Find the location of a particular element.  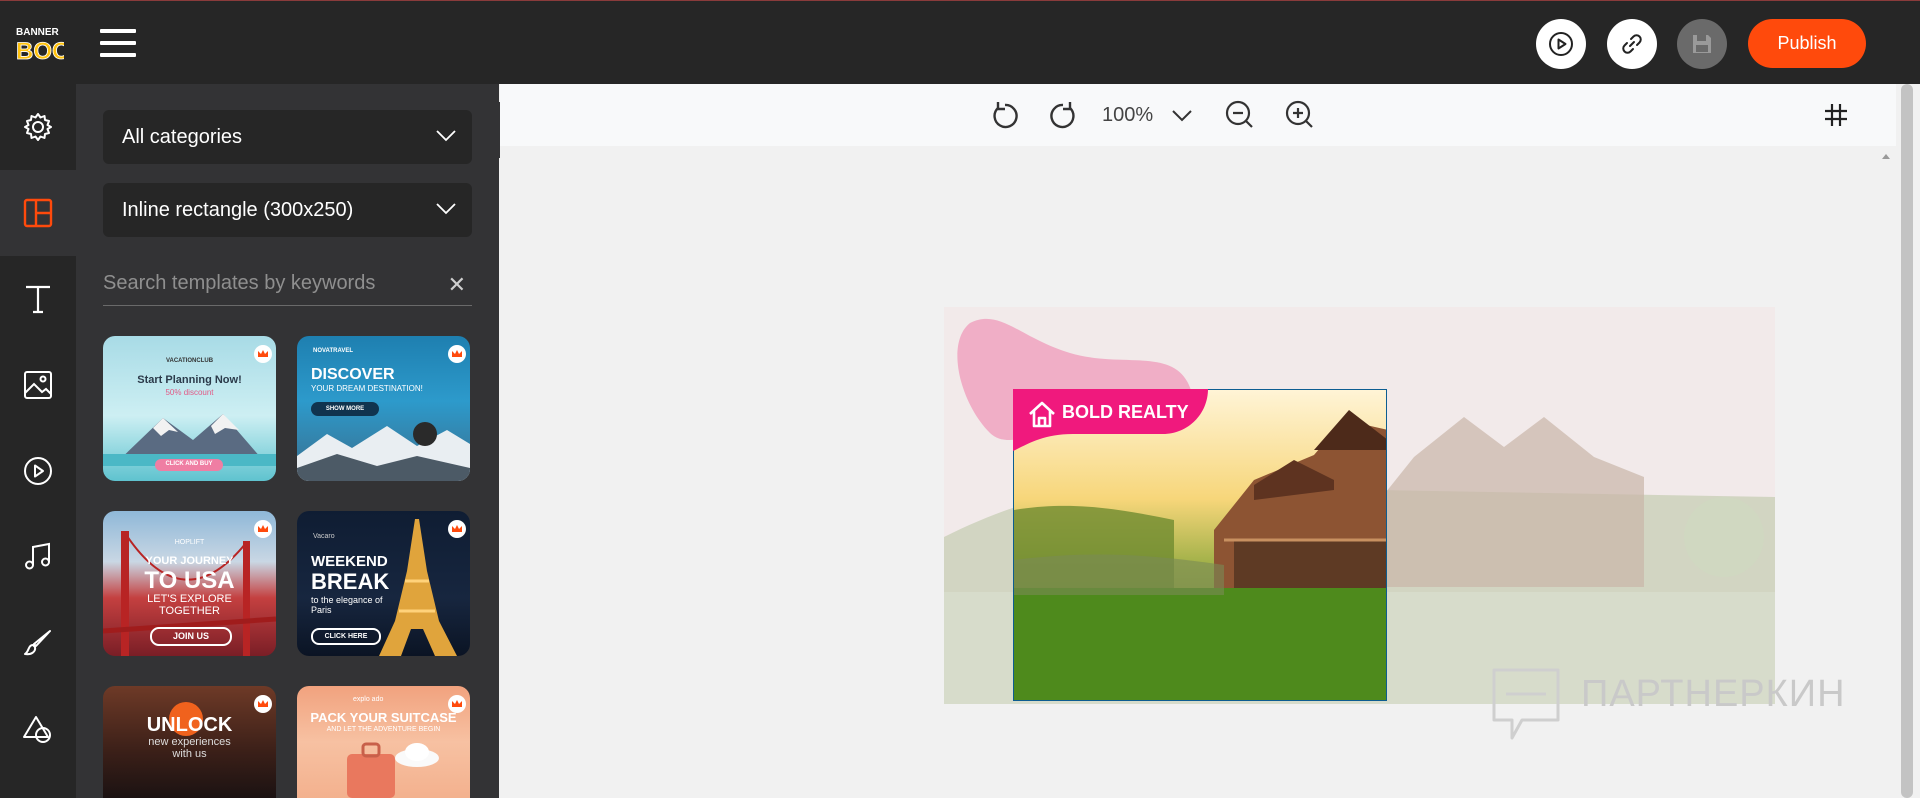

template-brand: Vacaro is located at coordinates (324, 536).